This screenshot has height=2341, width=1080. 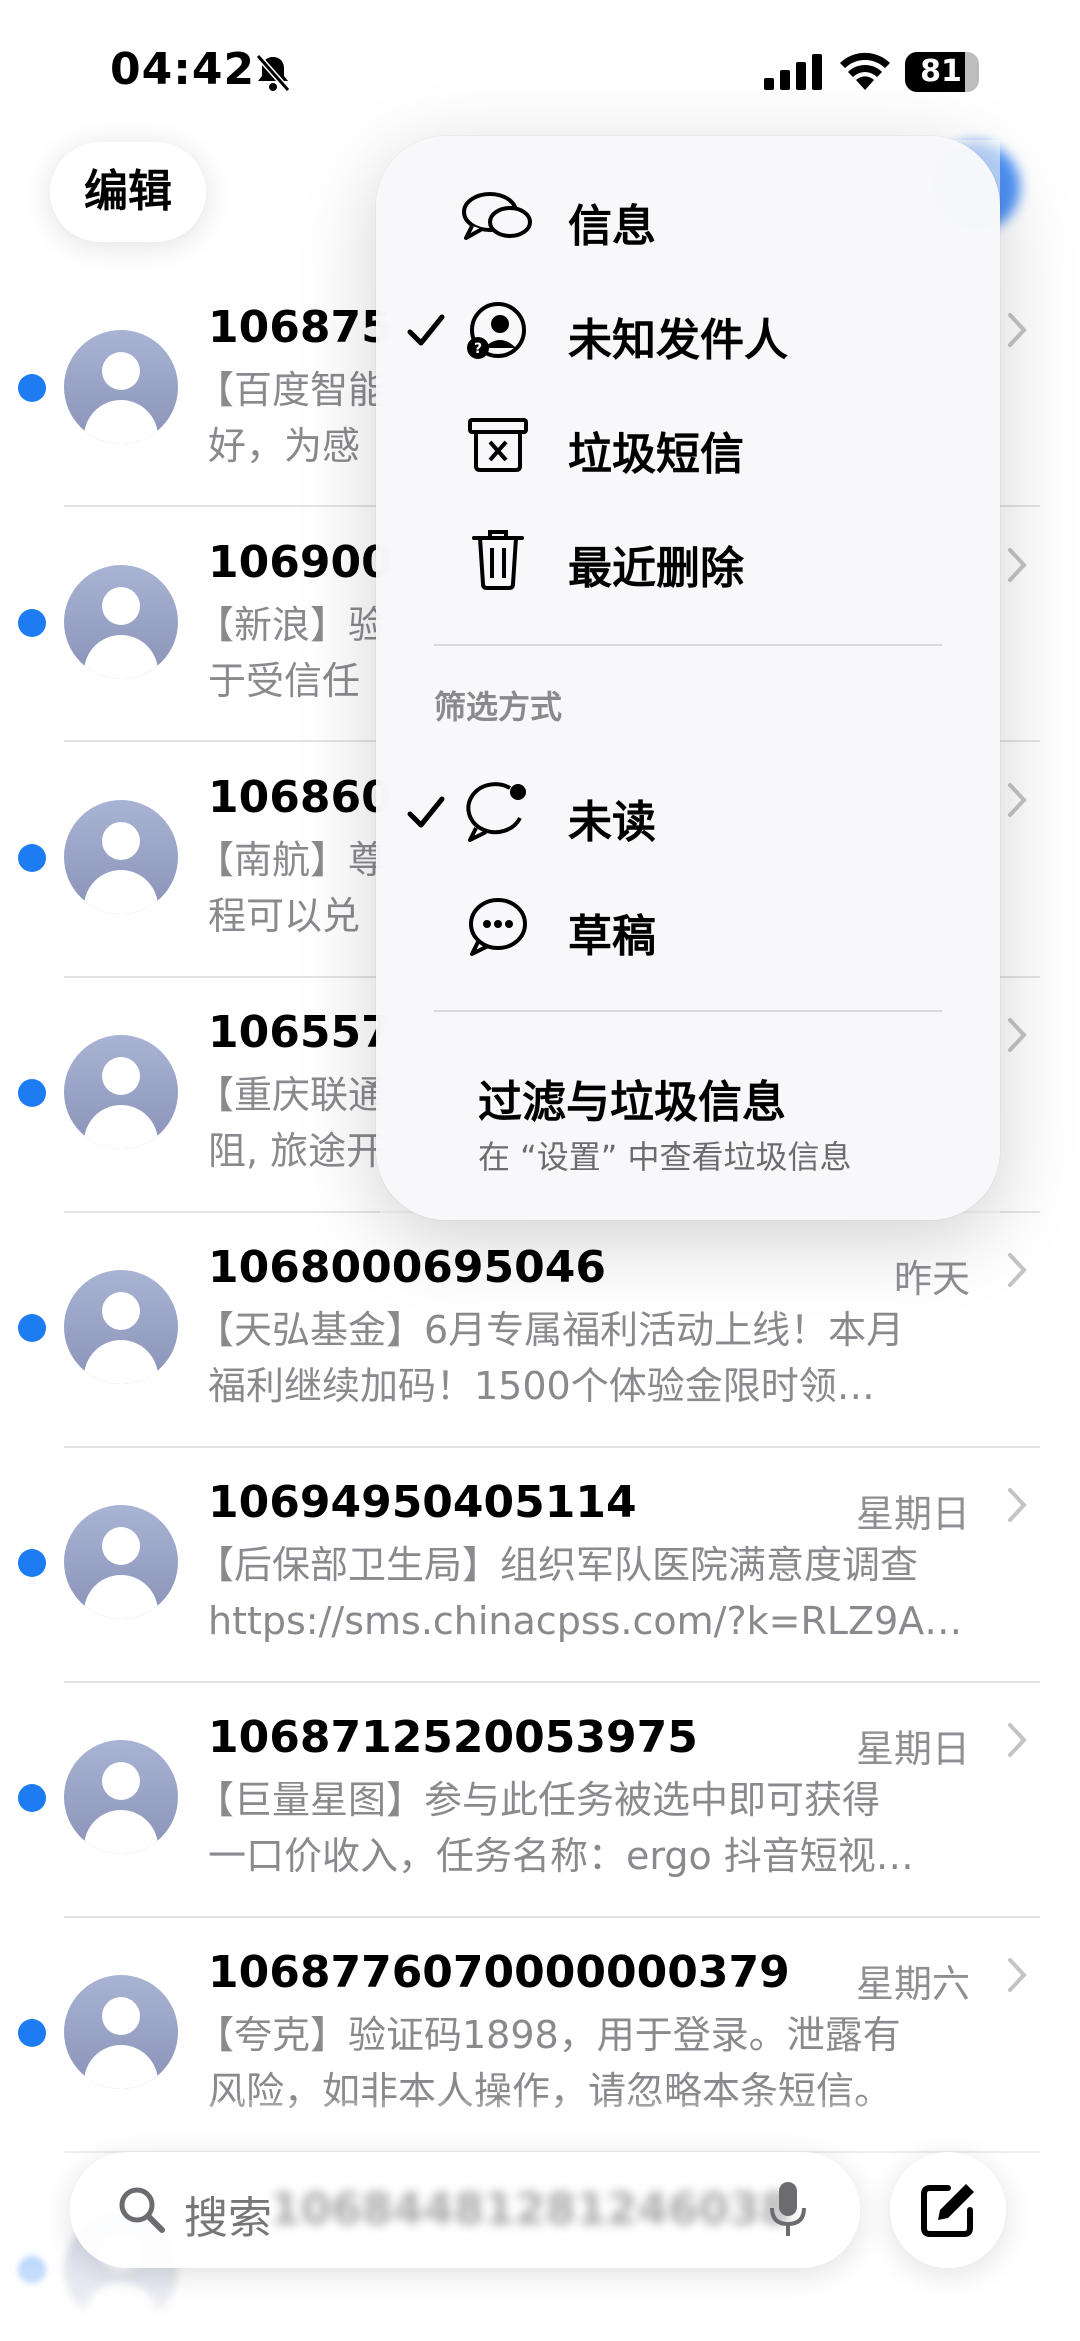 I want to click on junk-bin-icon, so click(x=498, y=445).